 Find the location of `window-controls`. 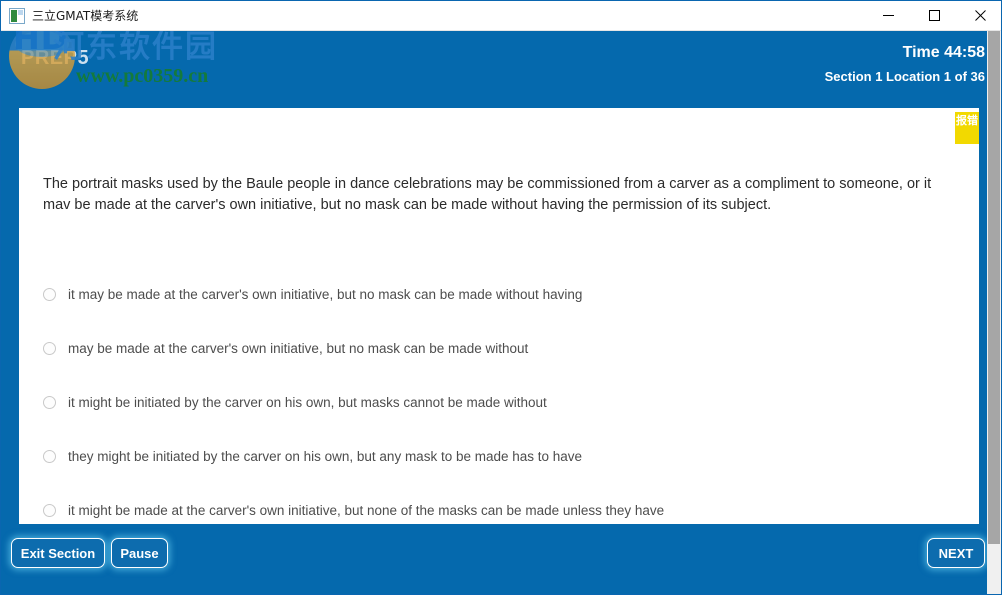

window-controls is located at coordinates (933, 16).